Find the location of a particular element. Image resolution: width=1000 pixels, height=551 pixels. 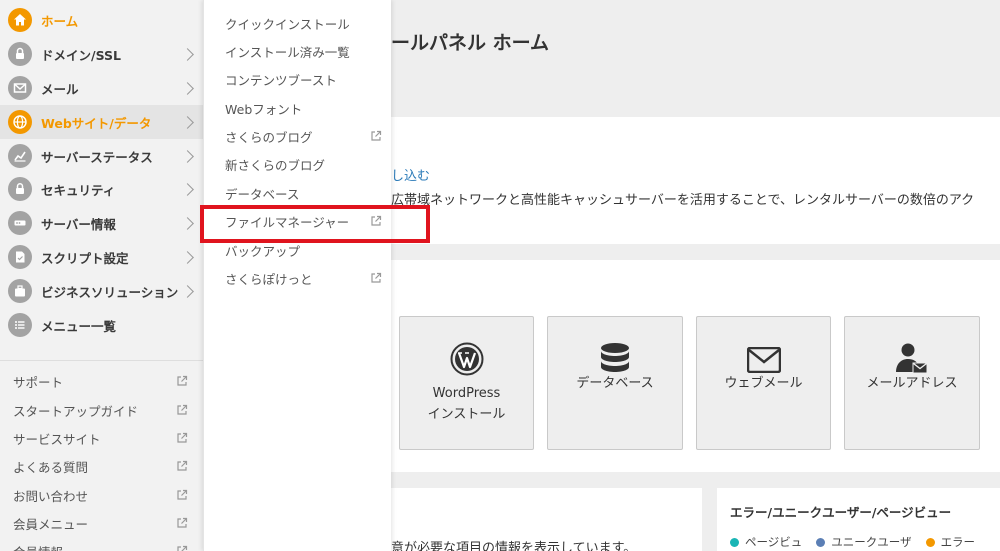

legend-label: ユニークユーザ is located at coordinates (871, 542).